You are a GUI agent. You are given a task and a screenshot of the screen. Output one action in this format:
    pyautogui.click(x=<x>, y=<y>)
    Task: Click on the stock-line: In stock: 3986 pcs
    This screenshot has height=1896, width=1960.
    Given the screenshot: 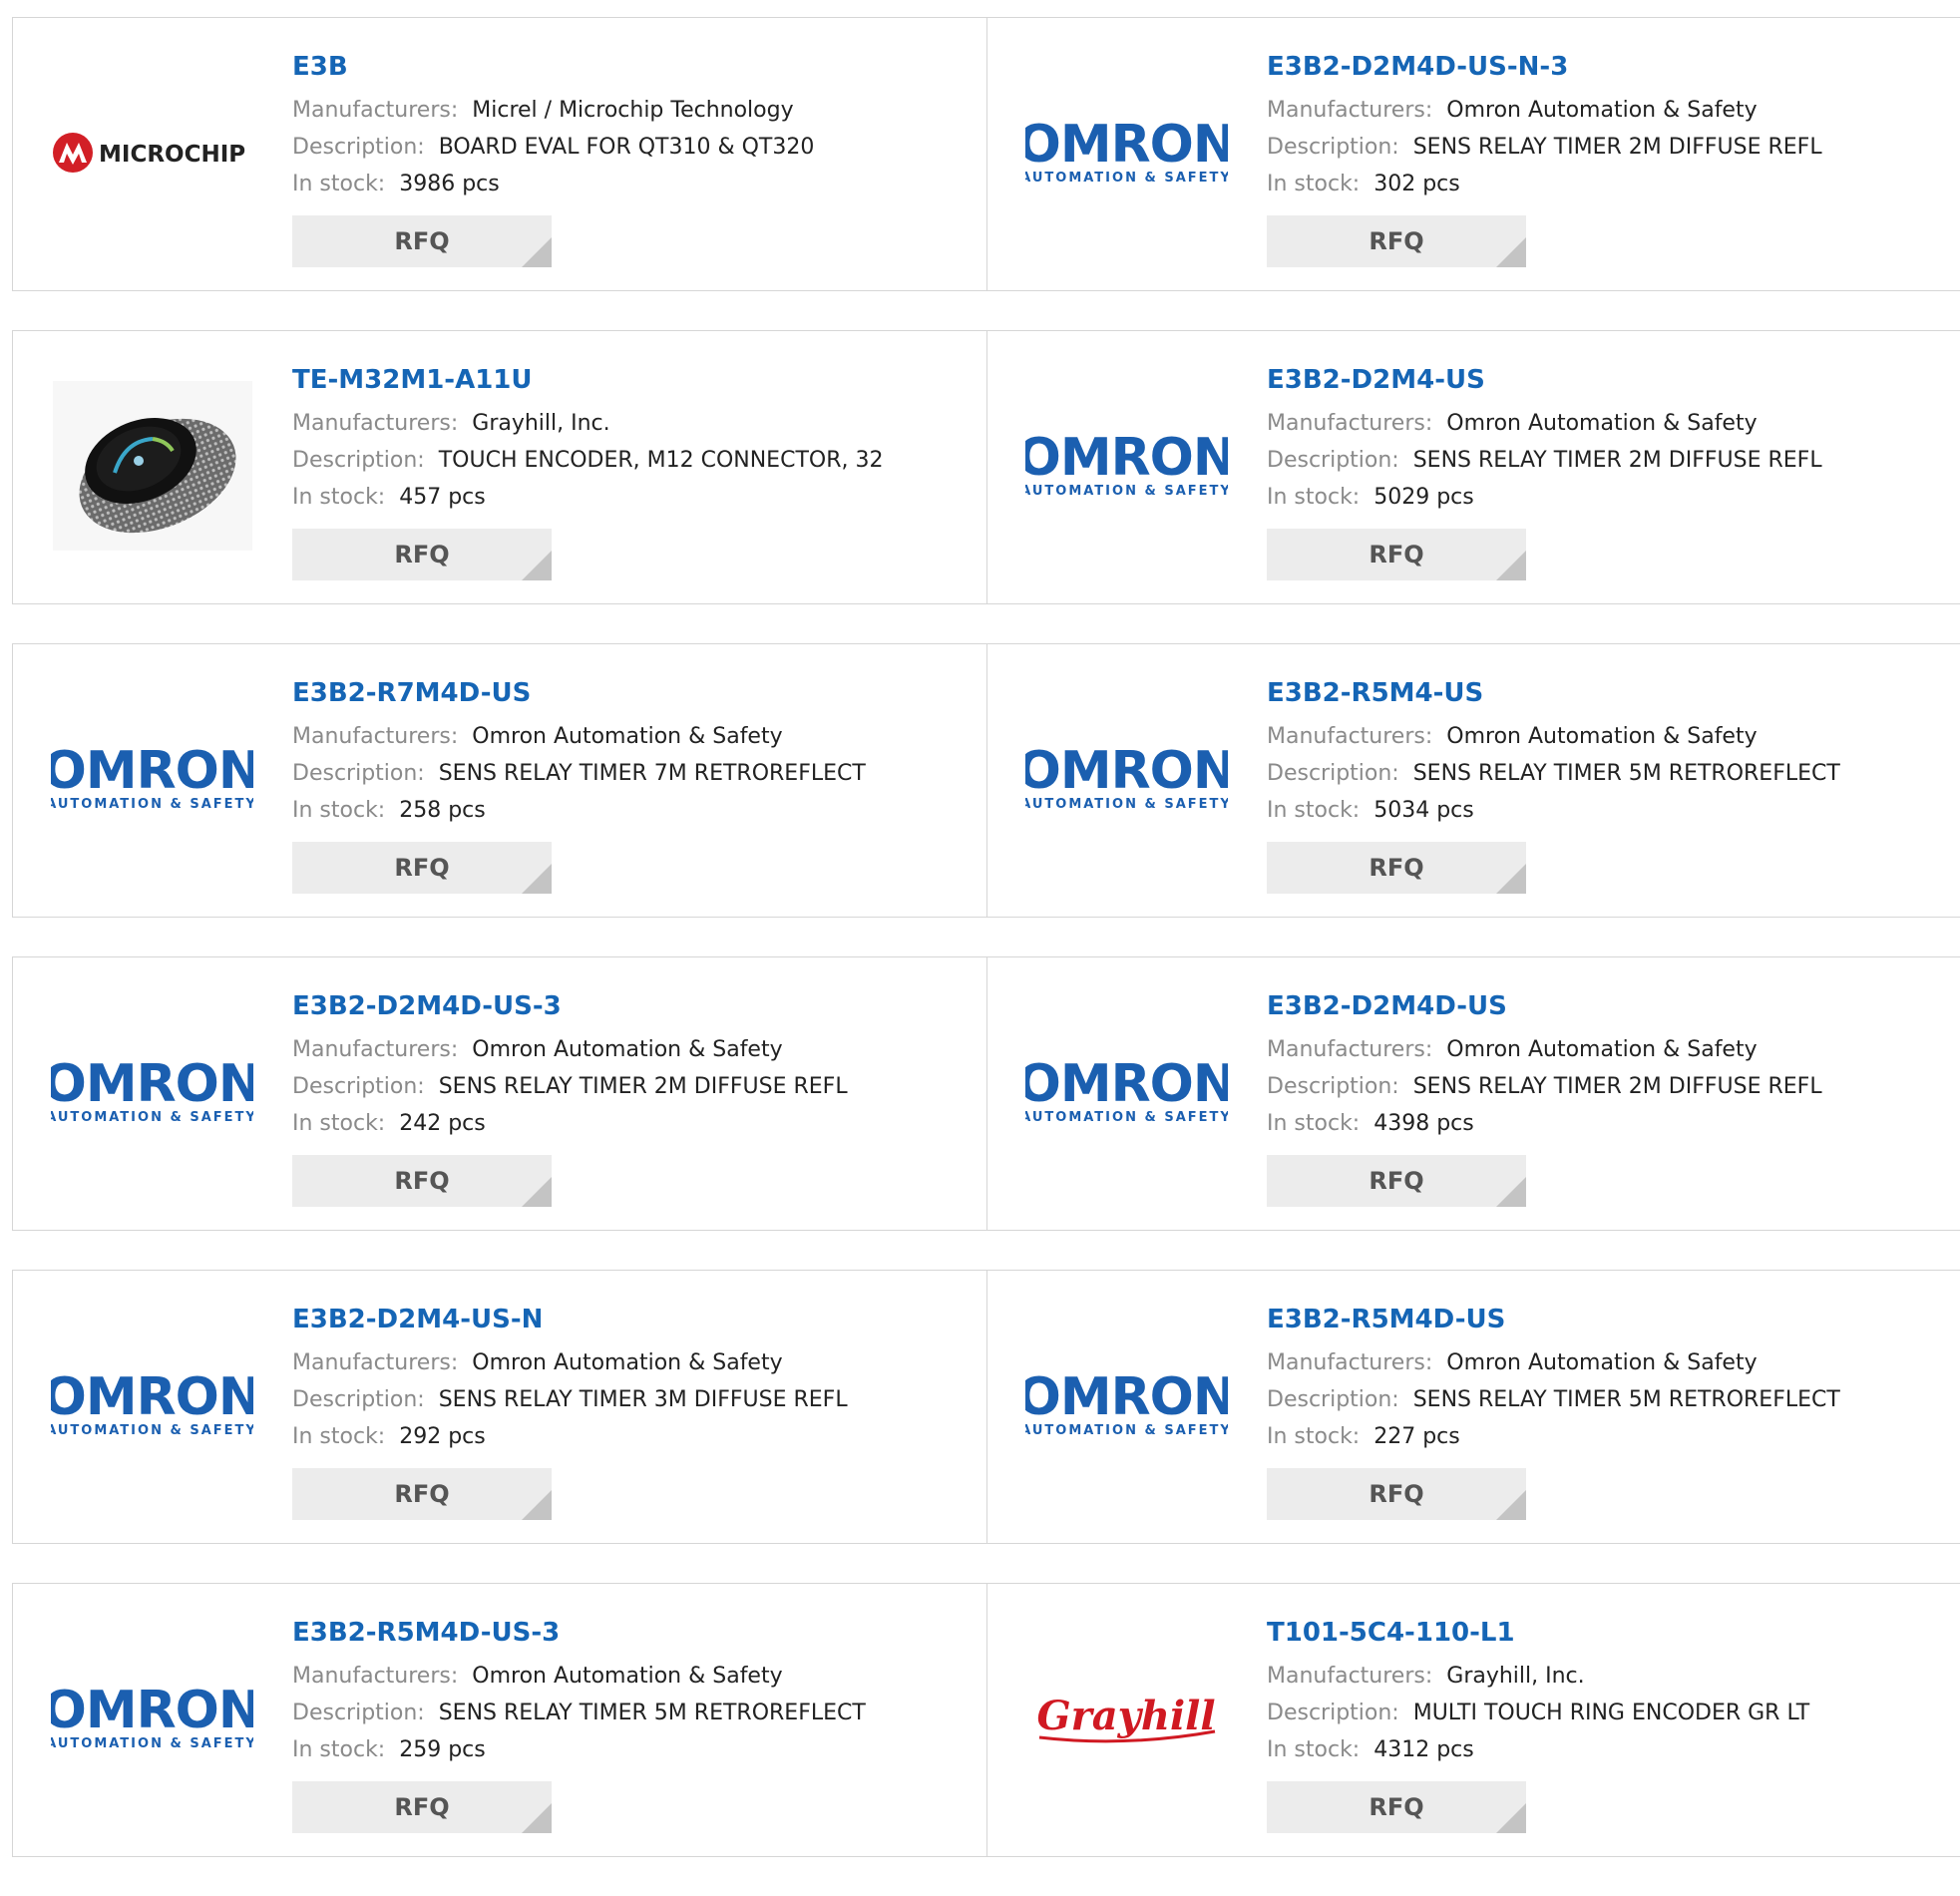 What is the action you would take?
    pyautogui.click(x=553, y=184)
    